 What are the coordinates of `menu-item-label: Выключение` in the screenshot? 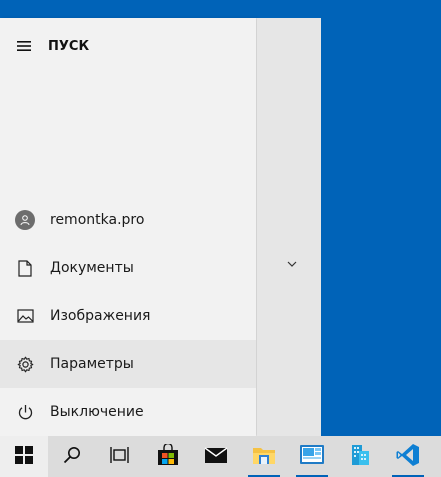 It's located at (97, 412).